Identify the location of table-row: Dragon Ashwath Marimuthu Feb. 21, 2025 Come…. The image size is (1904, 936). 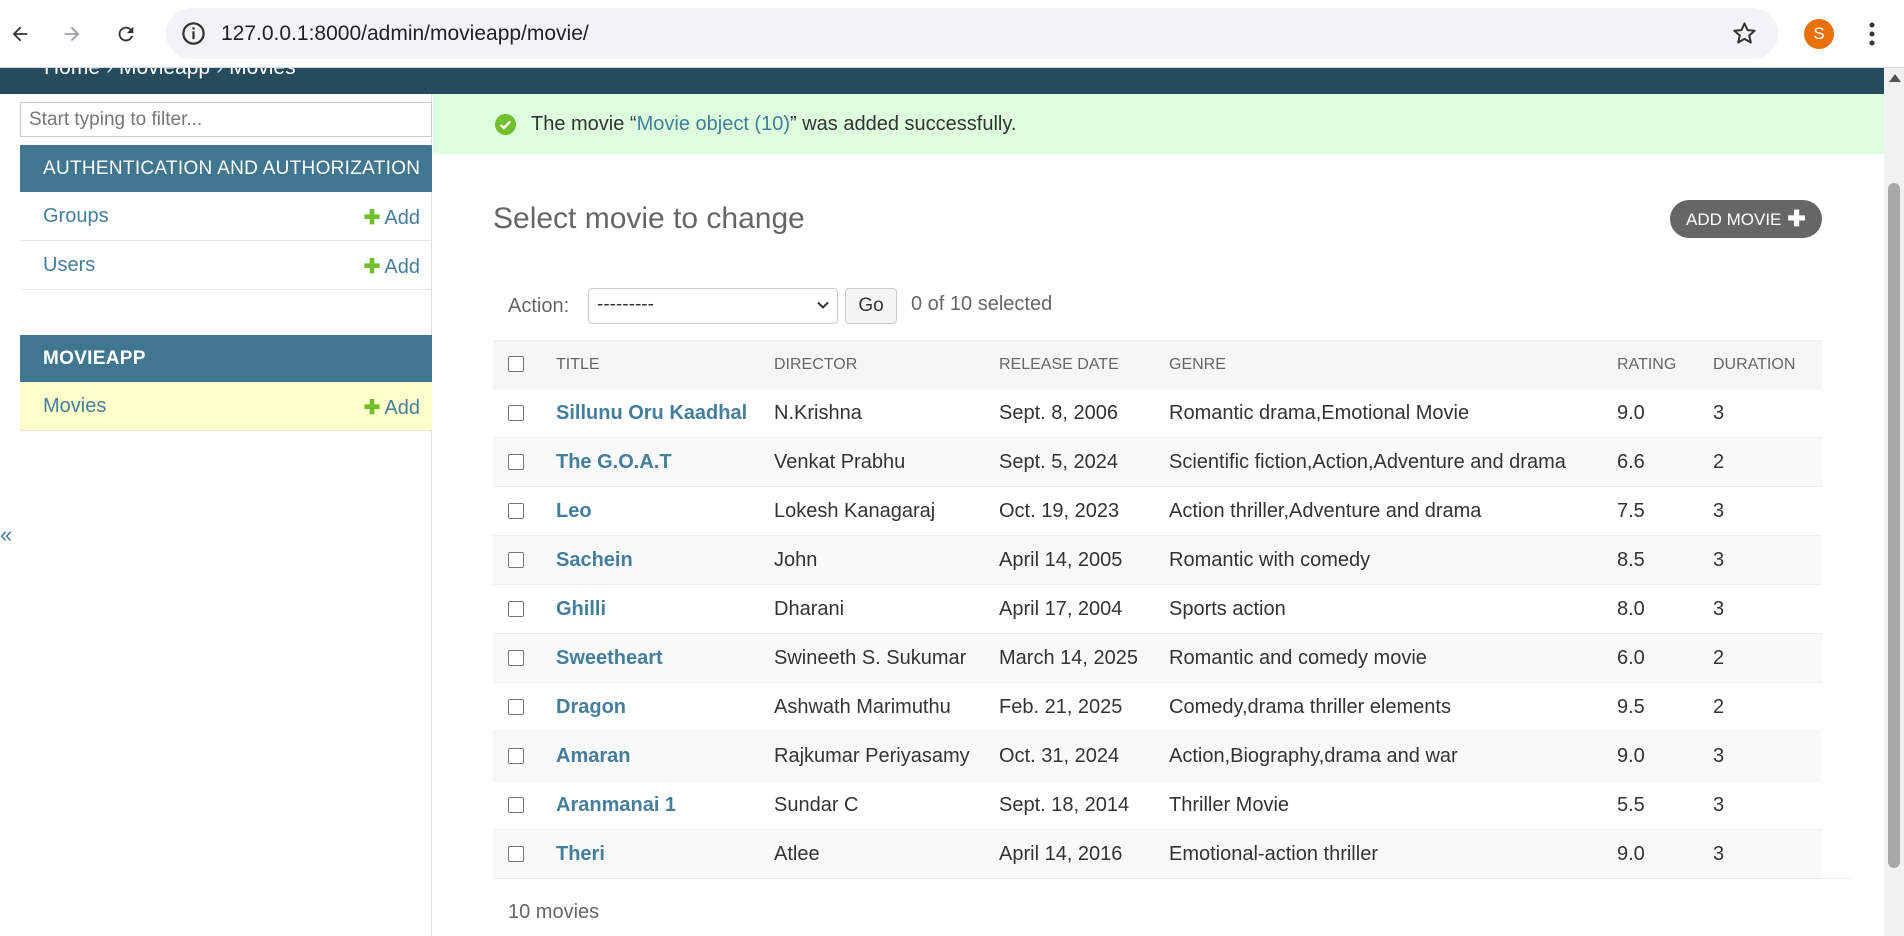
(1157, 707).